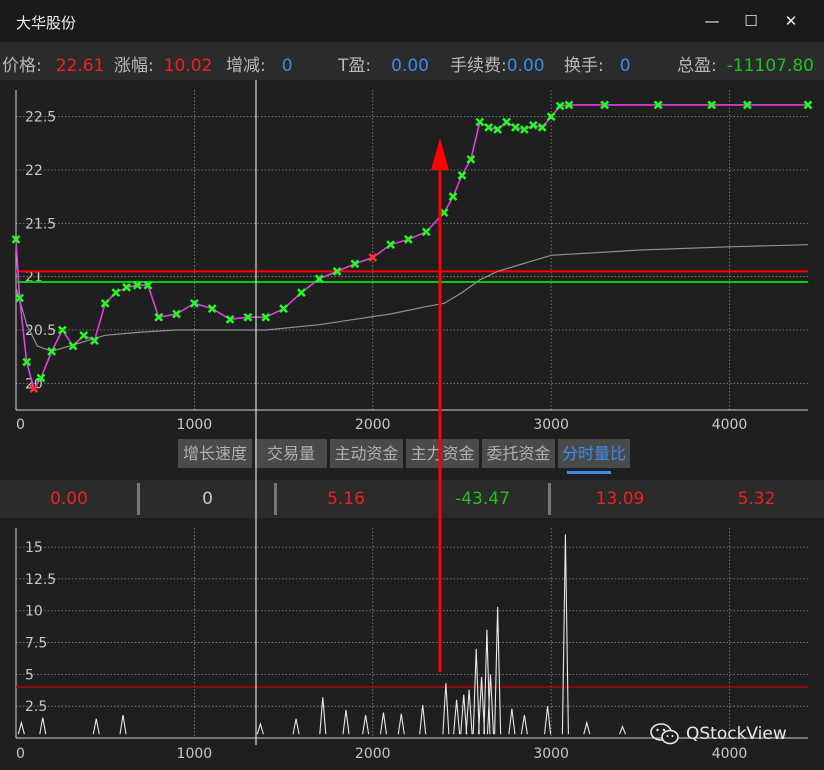 The image size is (824, 770). Describe the element at coordinates (751, 21) in the screenshot. I see `maximize-button: ☐` at that location.